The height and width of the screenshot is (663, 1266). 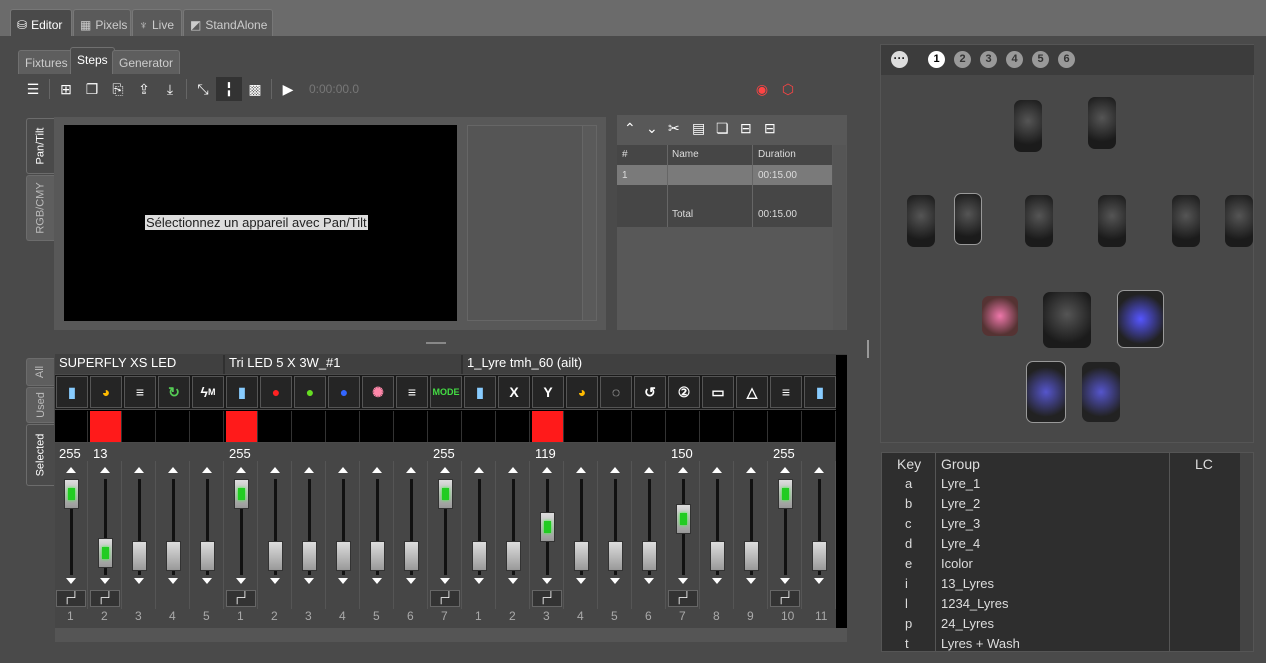 I want to click on frost-icon: ▭, so click(x=718, y=392).